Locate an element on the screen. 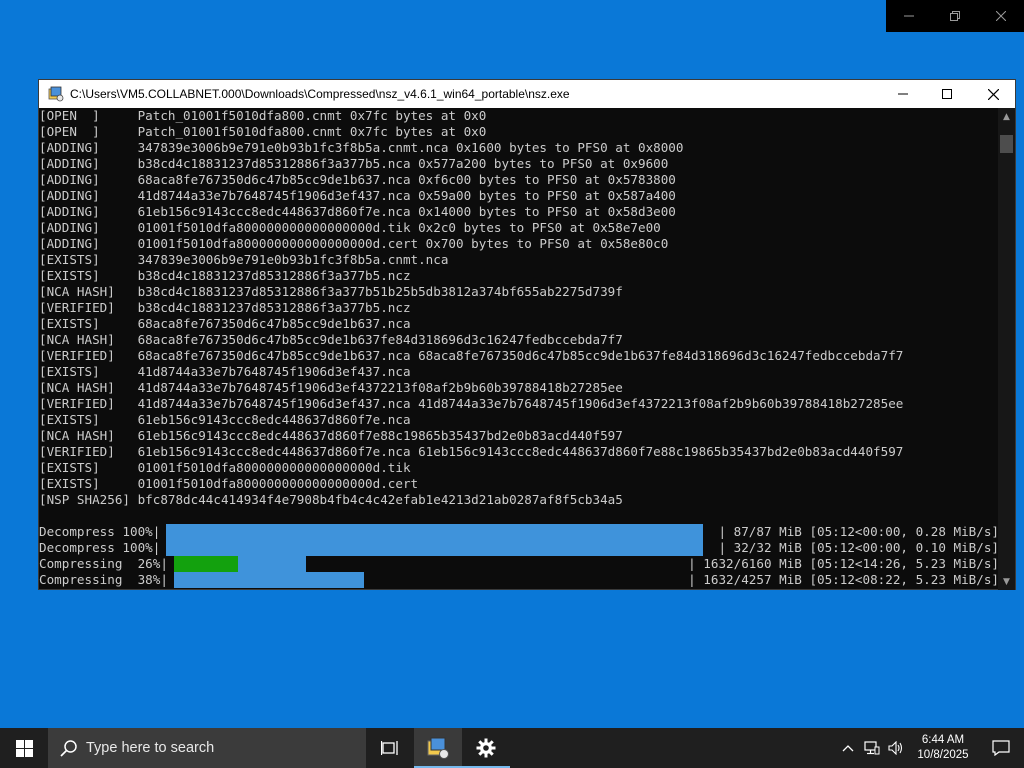 Image resolution: width=1024 pixels, height=768 pixels. volume-button is located at coordinates (896, 748).